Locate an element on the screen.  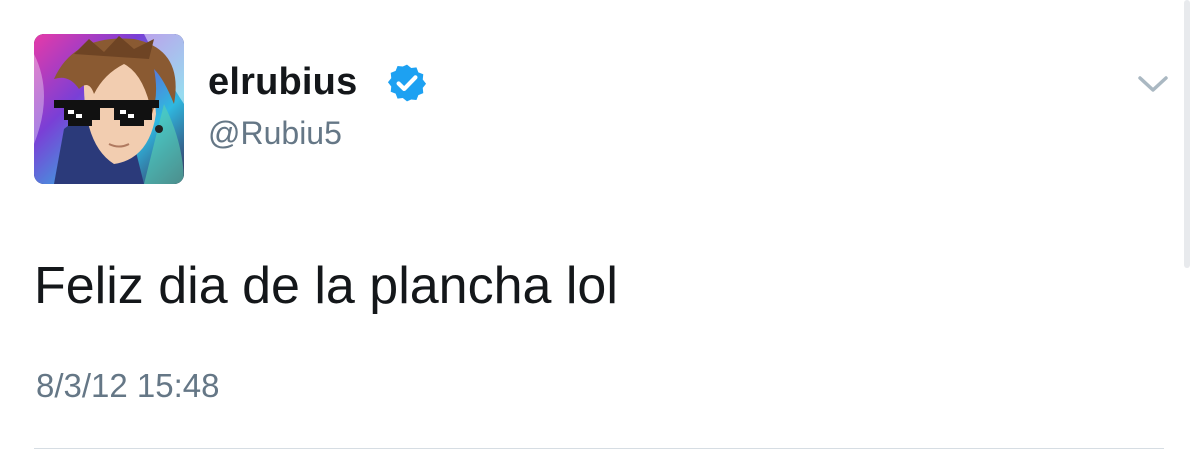
display-name: elrubius is located at coordinates (282, 82).